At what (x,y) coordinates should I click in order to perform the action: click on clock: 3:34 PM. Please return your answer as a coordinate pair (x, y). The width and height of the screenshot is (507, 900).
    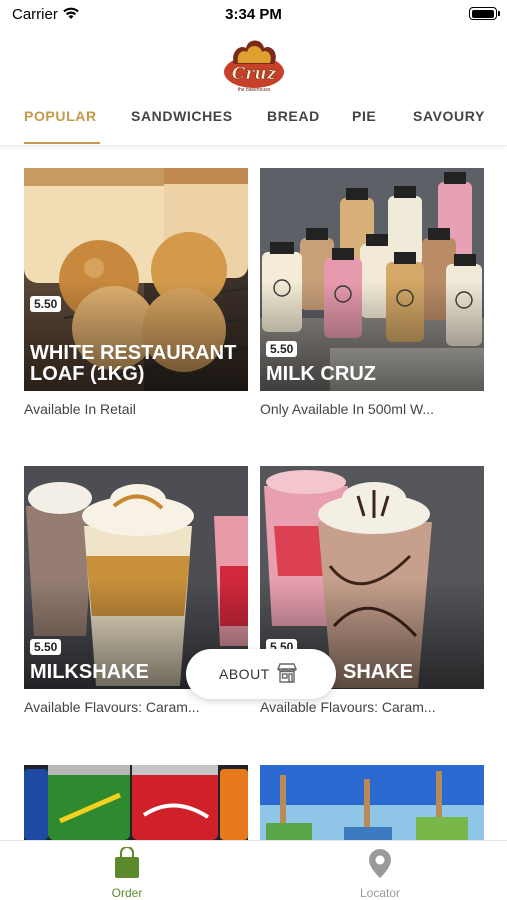
    Looking at the image, I should click on (253, 14).